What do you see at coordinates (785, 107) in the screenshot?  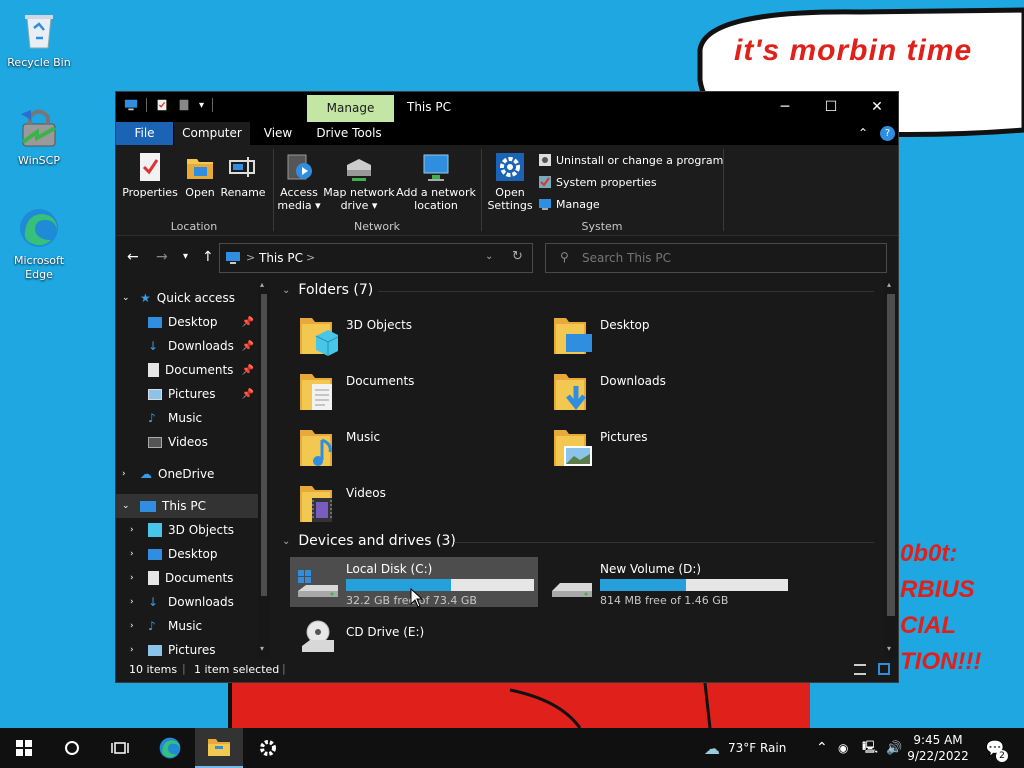 I see `minimize-button: ─` at bounding box center [785, 107].